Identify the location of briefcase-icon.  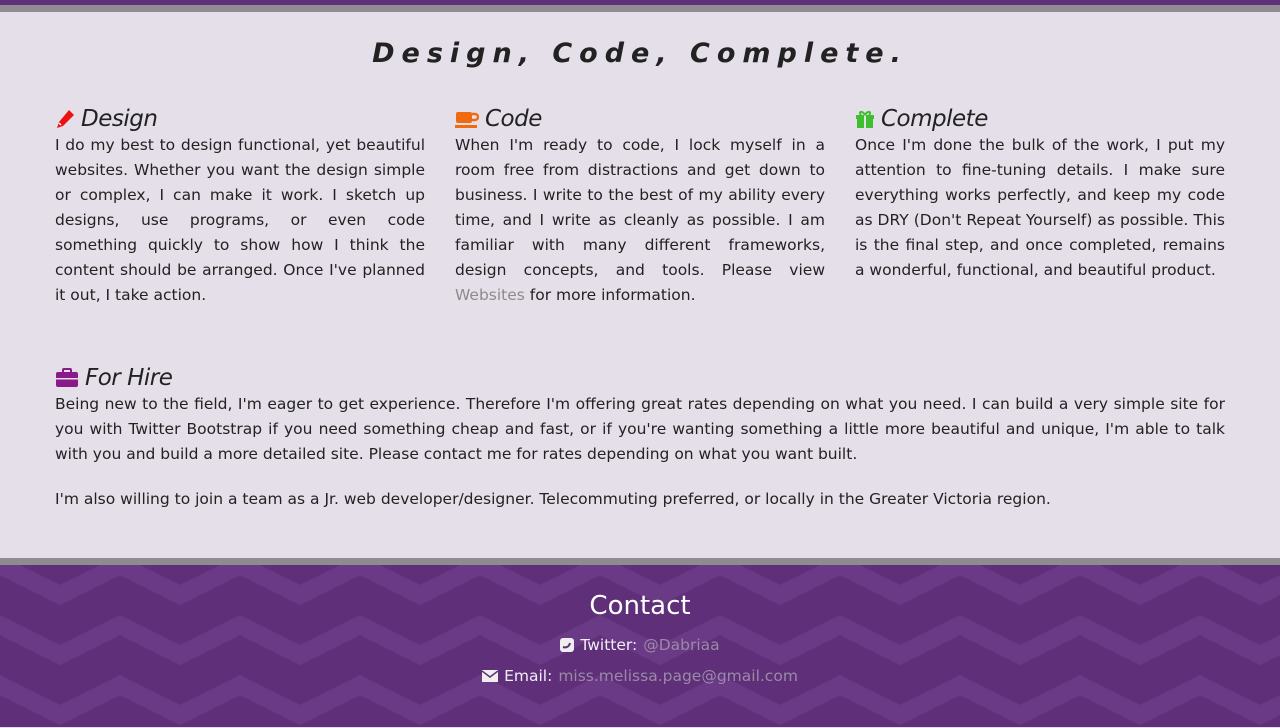
(67, 377).